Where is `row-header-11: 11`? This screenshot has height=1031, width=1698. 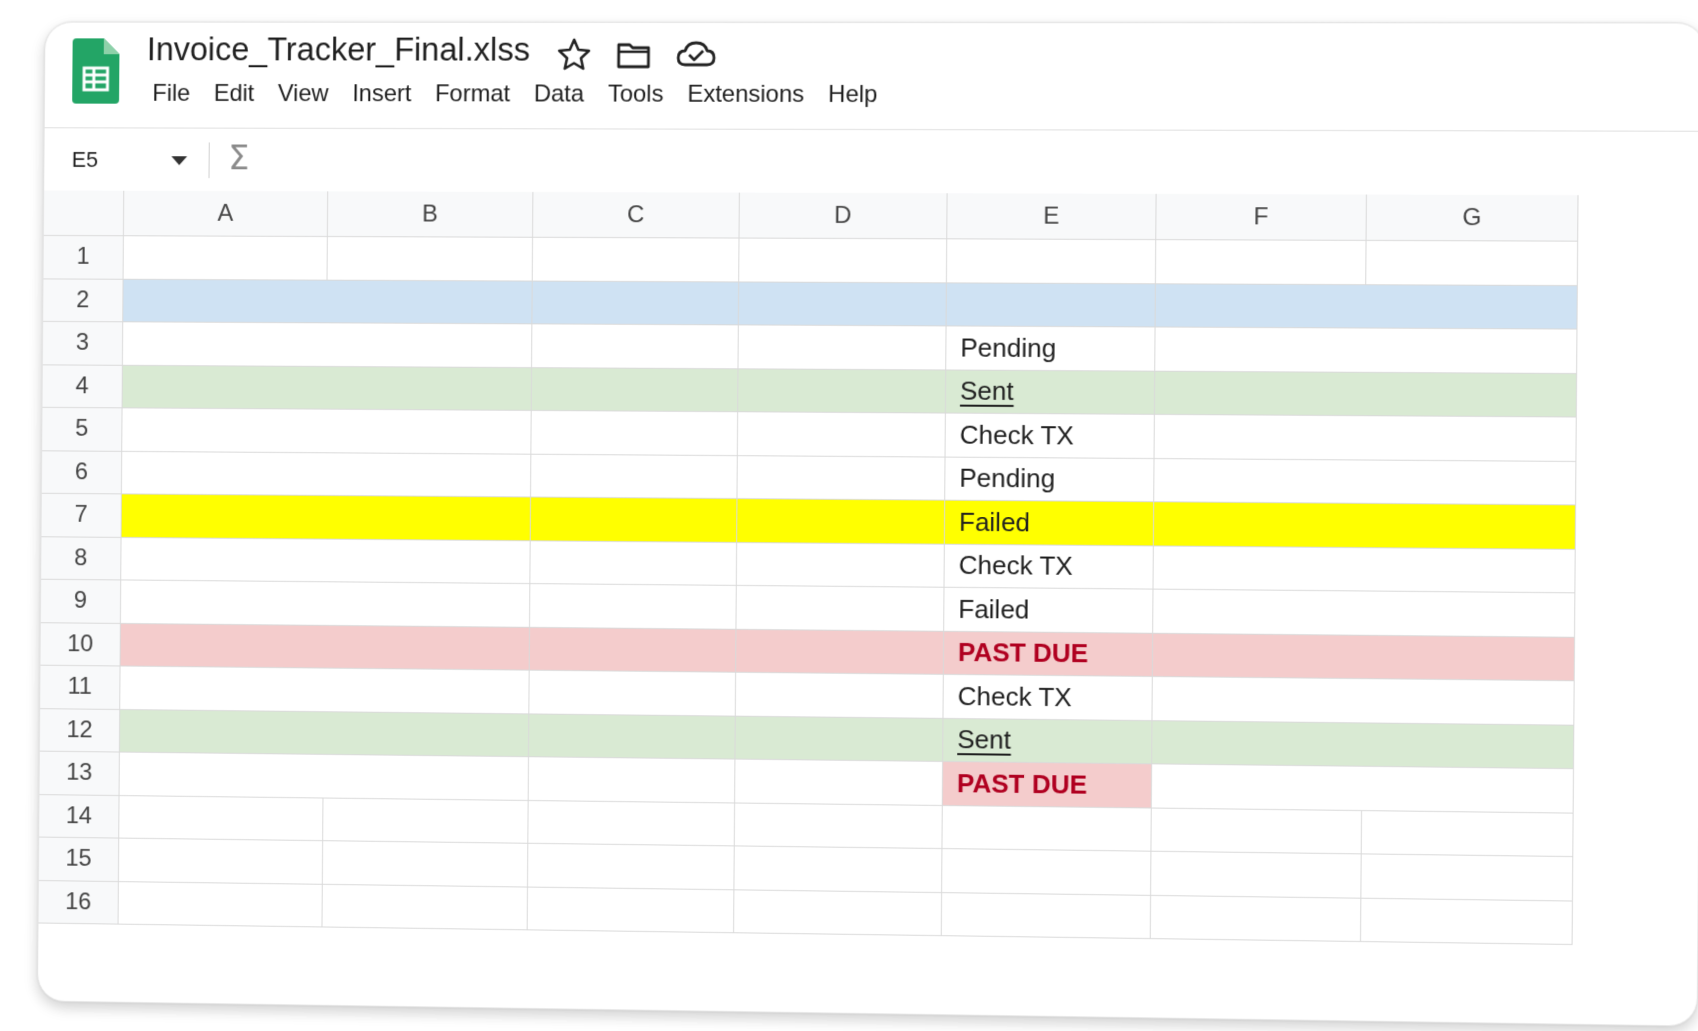 row-header-11: 11 is located at coordinates (80, 687).